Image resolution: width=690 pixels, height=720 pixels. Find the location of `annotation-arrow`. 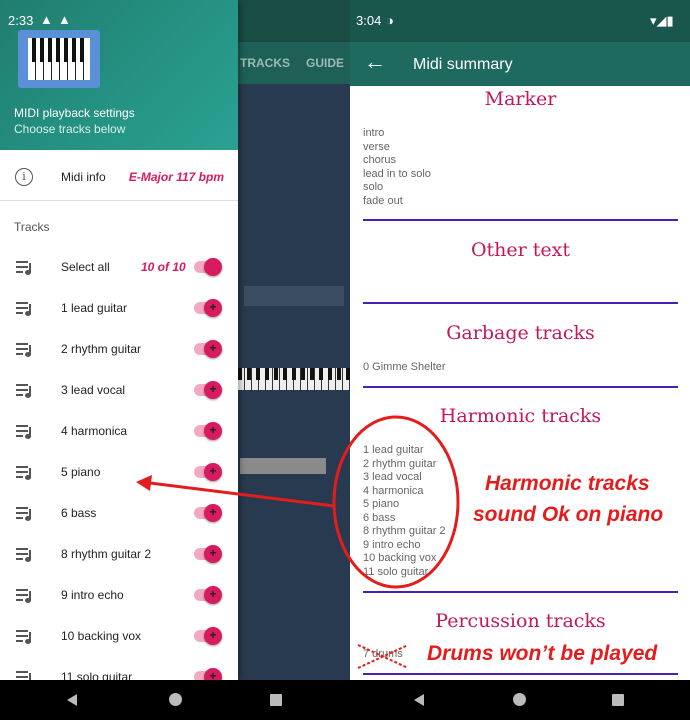

annotation-arrow is located at coordinates (242, 494).